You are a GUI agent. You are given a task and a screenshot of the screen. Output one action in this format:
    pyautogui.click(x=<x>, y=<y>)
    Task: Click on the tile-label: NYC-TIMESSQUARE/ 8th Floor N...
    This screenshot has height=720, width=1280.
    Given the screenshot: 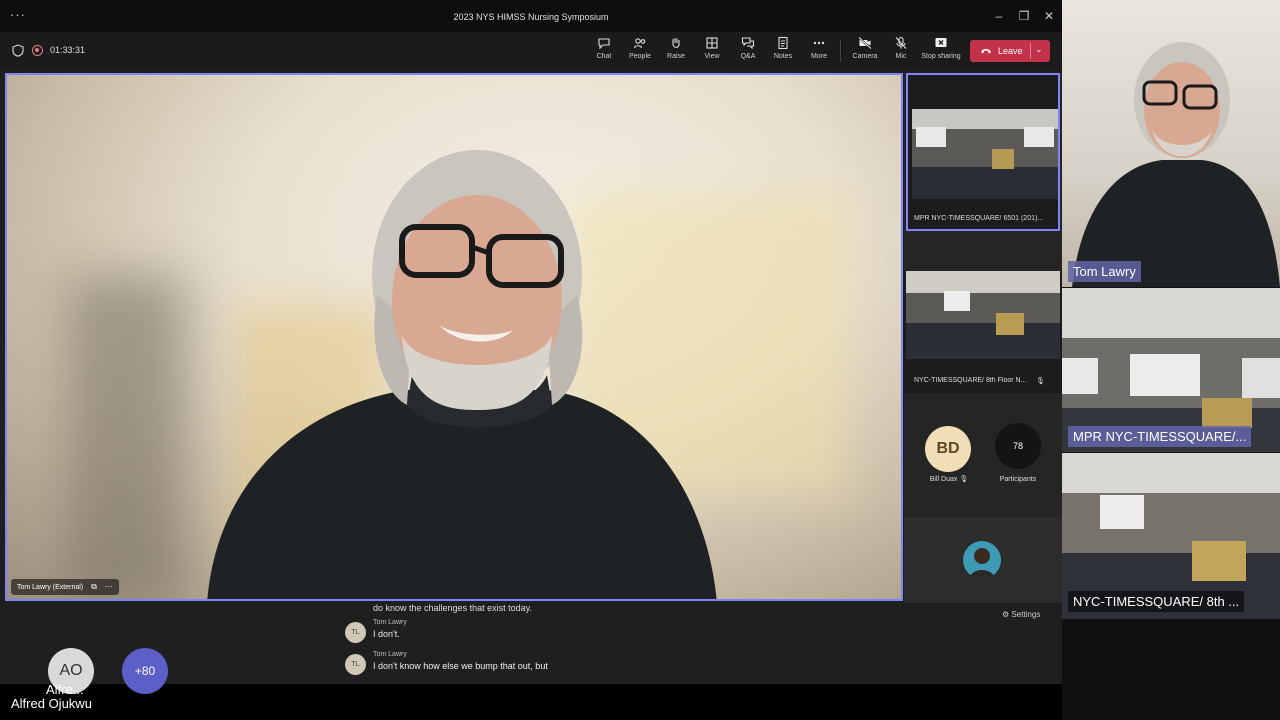 What is the action you would take?
    pyautogui.click(x=970, y=380)
    